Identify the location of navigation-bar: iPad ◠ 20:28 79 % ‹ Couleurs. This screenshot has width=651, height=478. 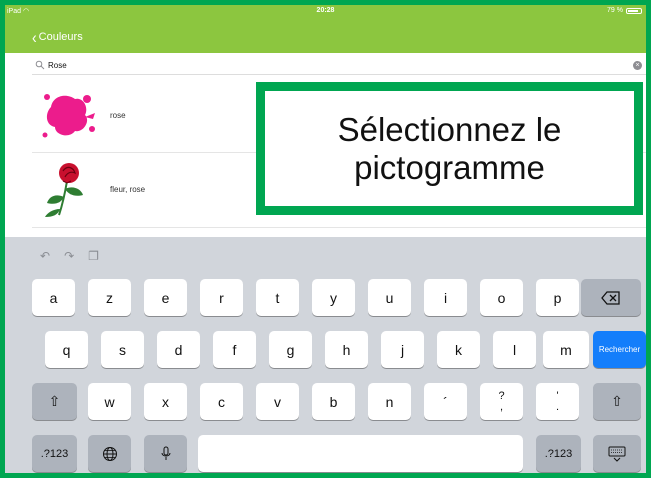
(325, 29).